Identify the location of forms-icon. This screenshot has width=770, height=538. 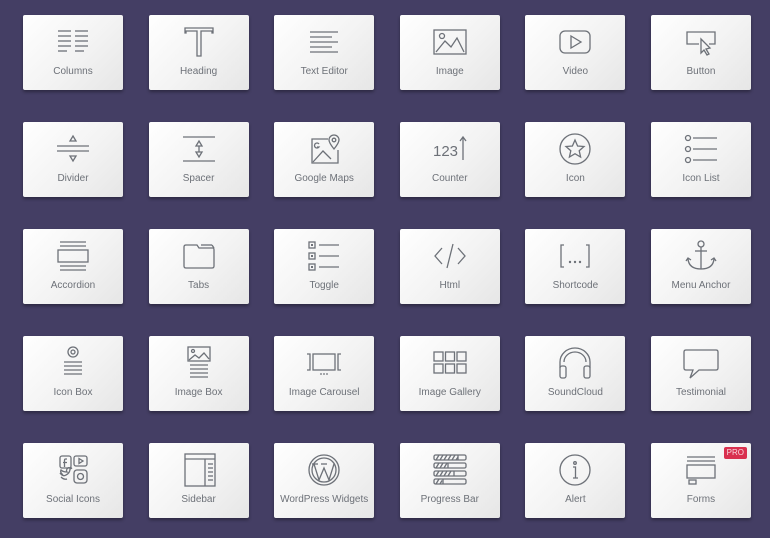
(701, 470).